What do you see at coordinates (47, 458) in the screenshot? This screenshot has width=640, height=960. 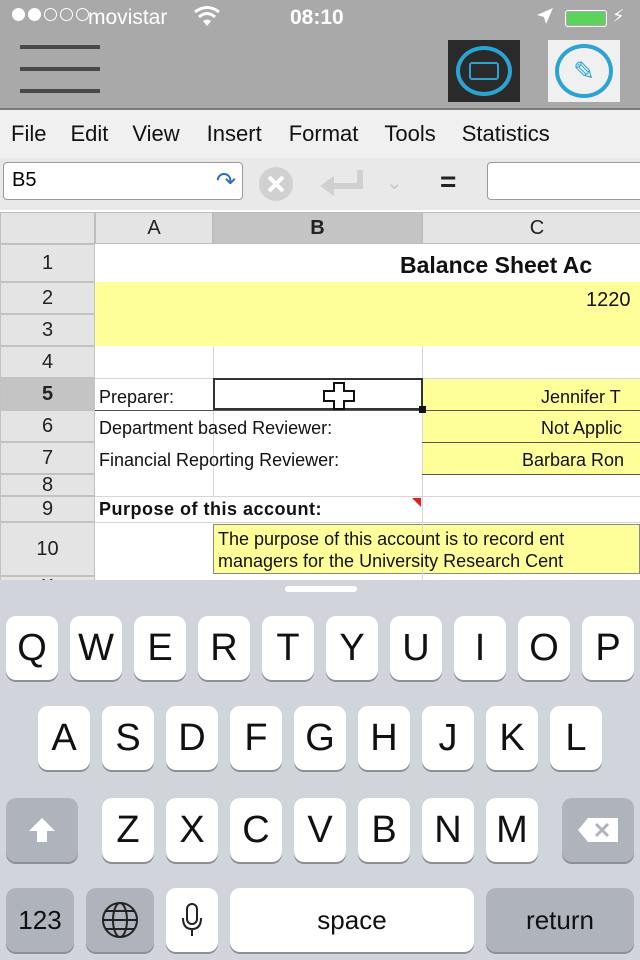 I see `row-header-7: 7` at bounding box center [47, 458].